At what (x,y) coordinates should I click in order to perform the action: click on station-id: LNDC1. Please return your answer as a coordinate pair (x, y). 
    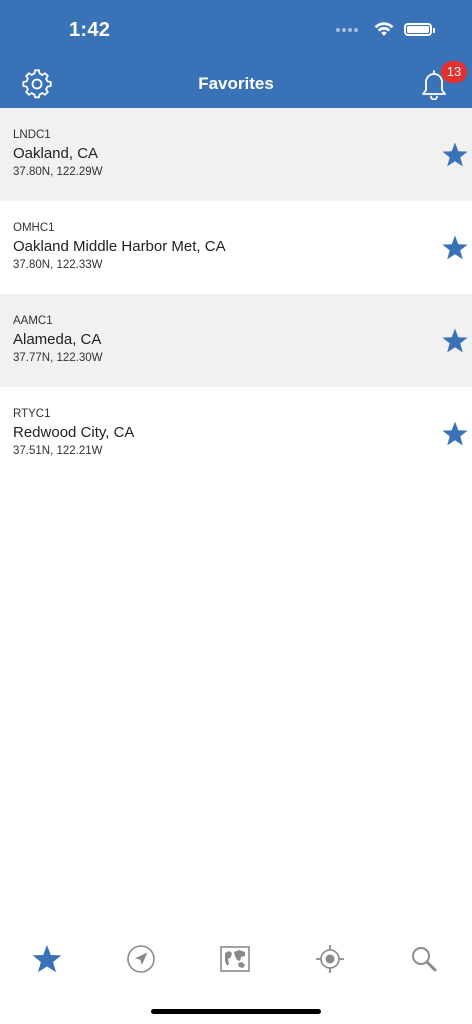
    Looking at the image, I should click on (32, 135).